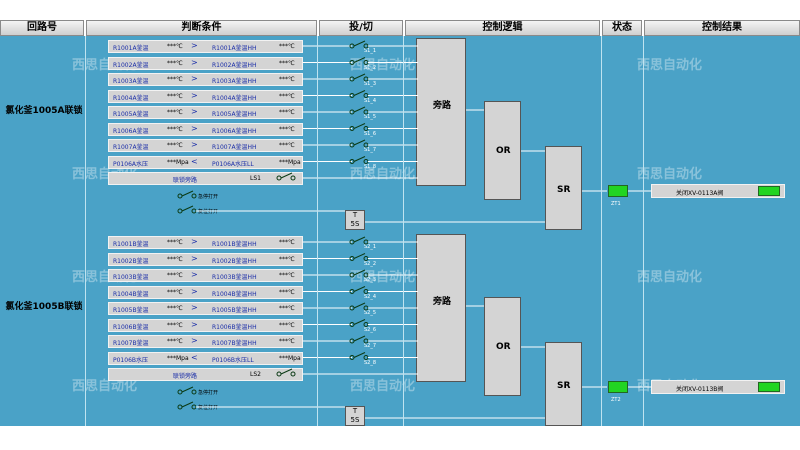 The image size is (800, 450). I want to click on switch-tag: S1_2, so click(370, 67).